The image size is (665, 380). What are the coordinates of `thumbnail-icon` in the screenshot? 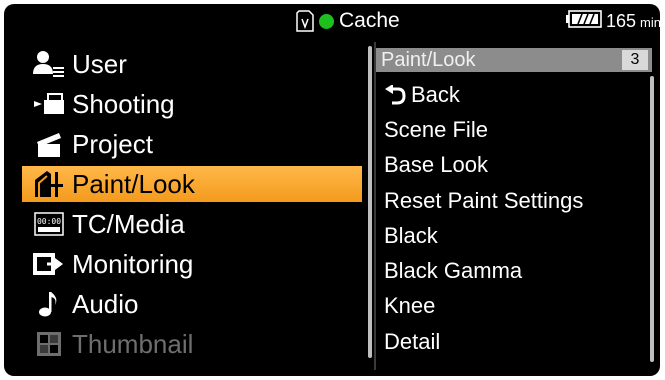 It's located at (49, 344).